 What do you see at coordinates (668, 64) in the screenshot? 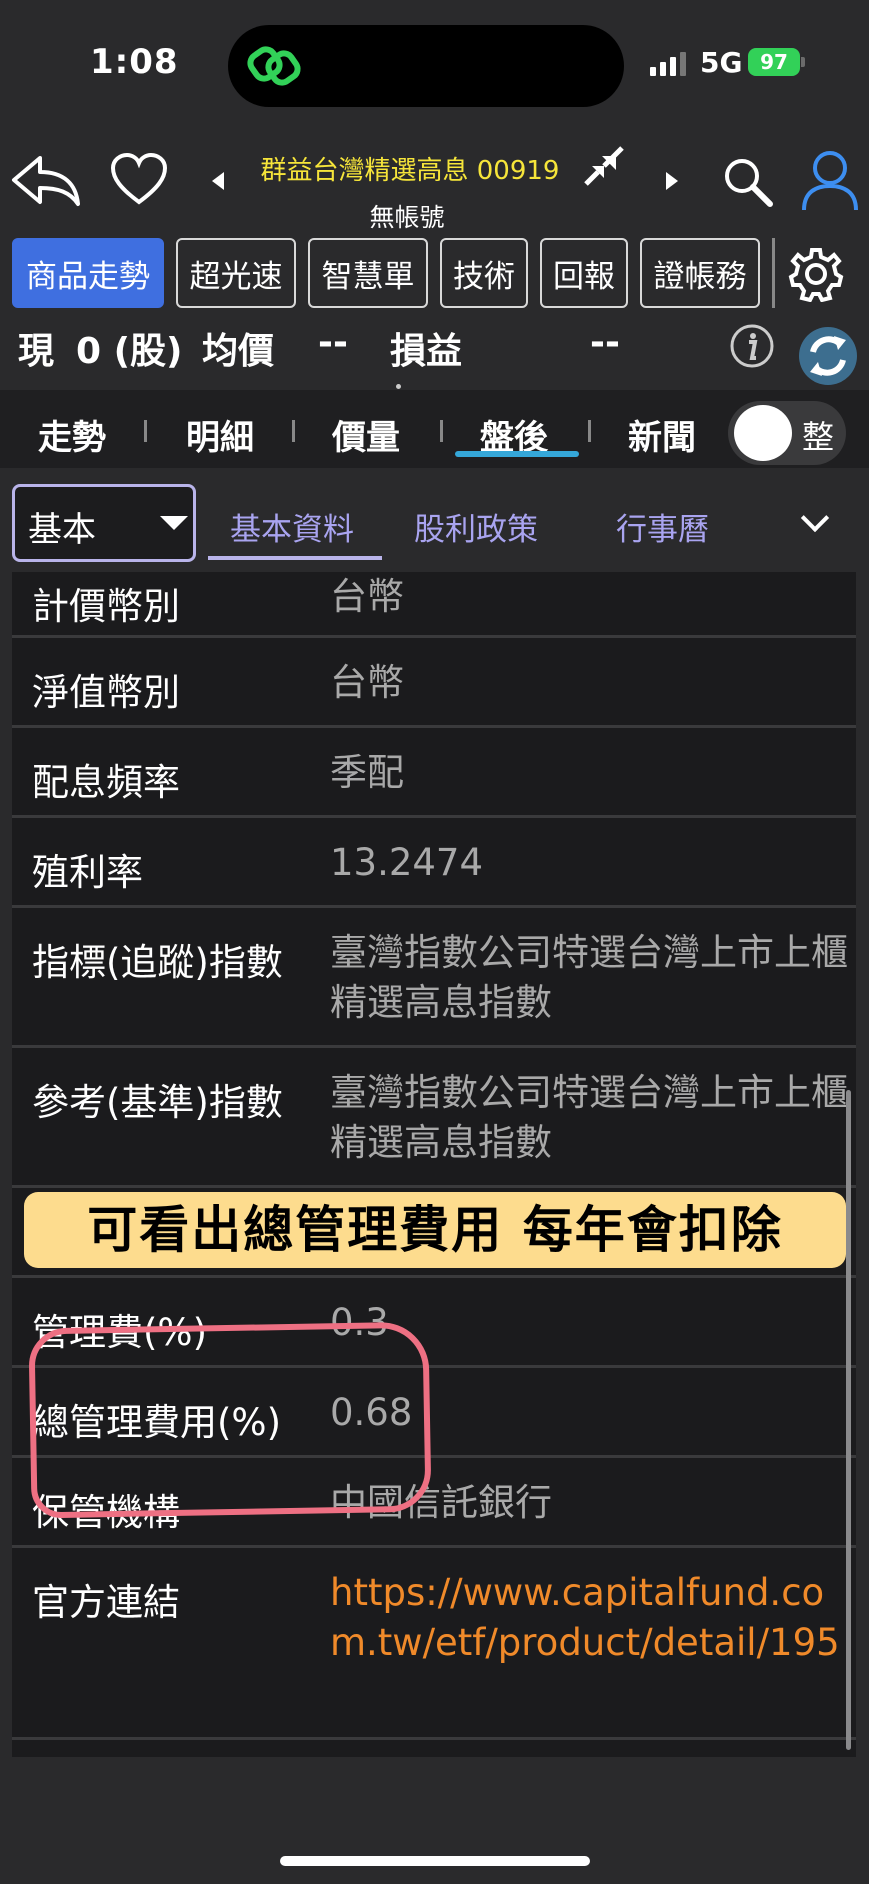
I see `signal-icon` at bounding box center [668, 64].